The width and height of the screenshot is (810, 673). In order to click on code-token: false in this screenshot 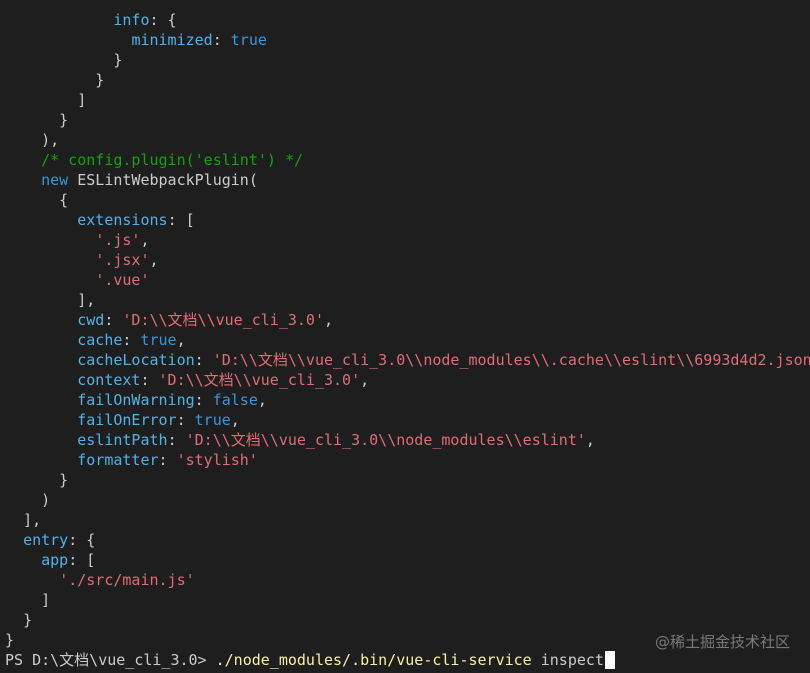, I will do `click(235, 400)`.